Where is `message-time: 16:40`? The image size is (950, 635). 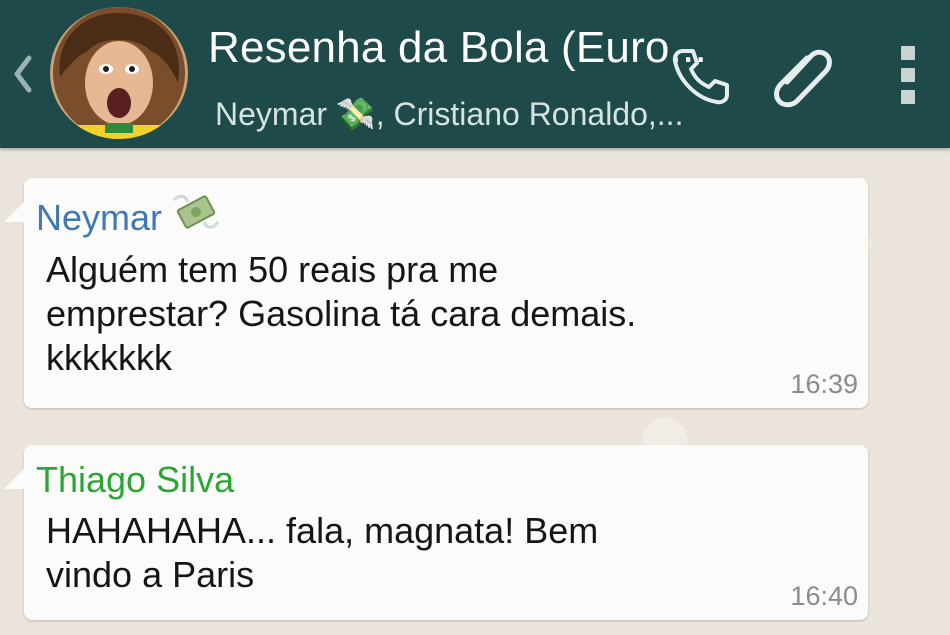 message-time: 16:40 is located at coordinates (824, 596).